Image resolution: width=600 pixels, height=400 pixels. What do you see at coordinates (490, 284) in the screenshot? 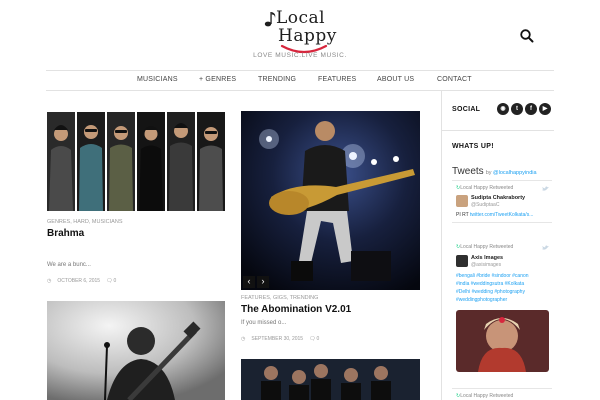
I see `tweet-hashtags-line: #india #weddingsutra #Kolkata` at bounding box center [490, 284].